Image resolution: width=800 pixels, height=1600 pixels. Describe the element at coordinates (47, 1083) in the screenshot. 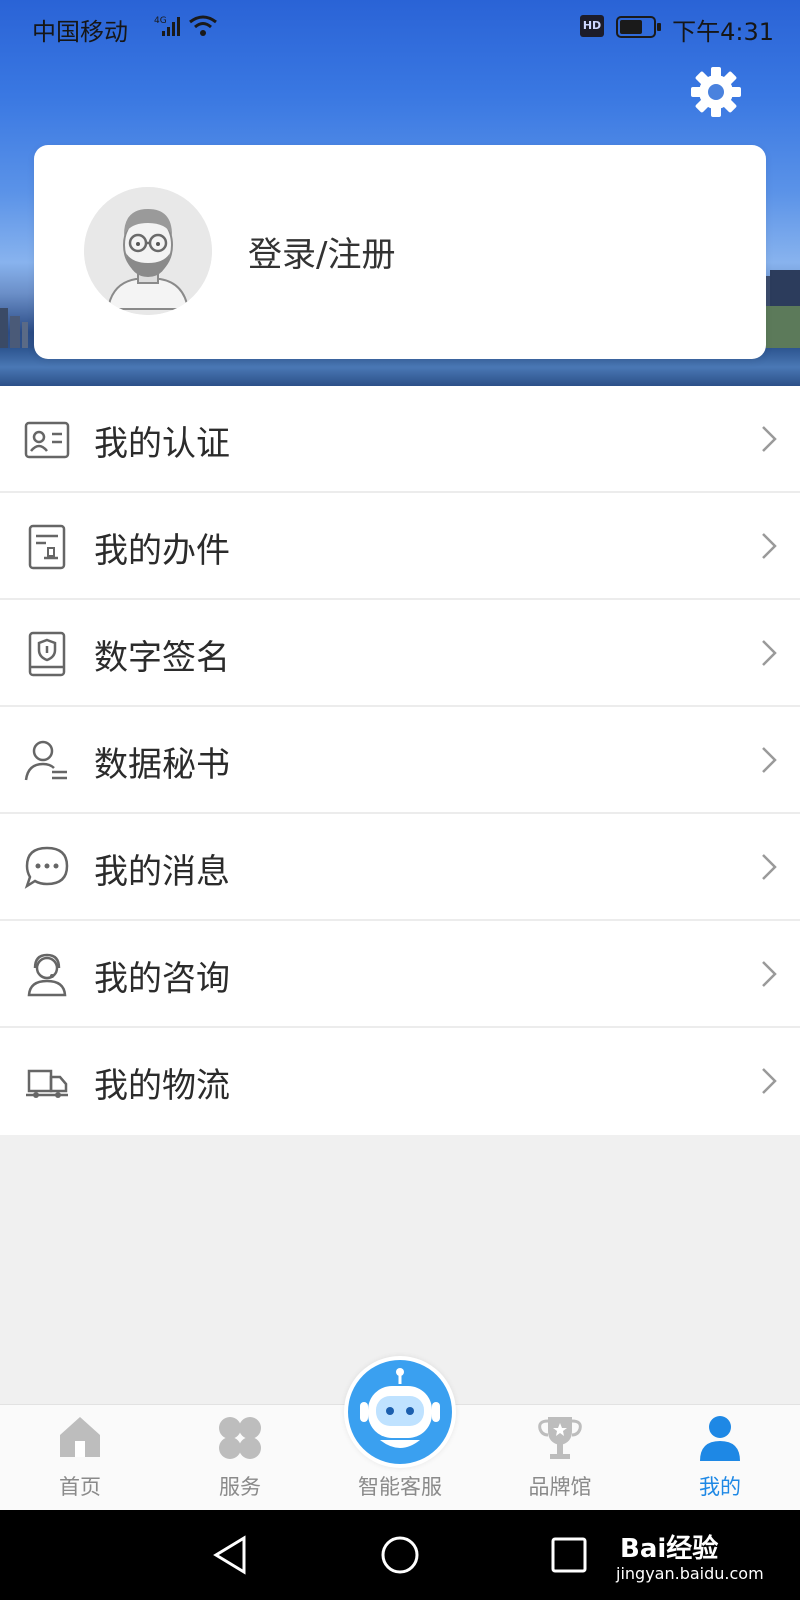

I see `truck-icon` at that location.